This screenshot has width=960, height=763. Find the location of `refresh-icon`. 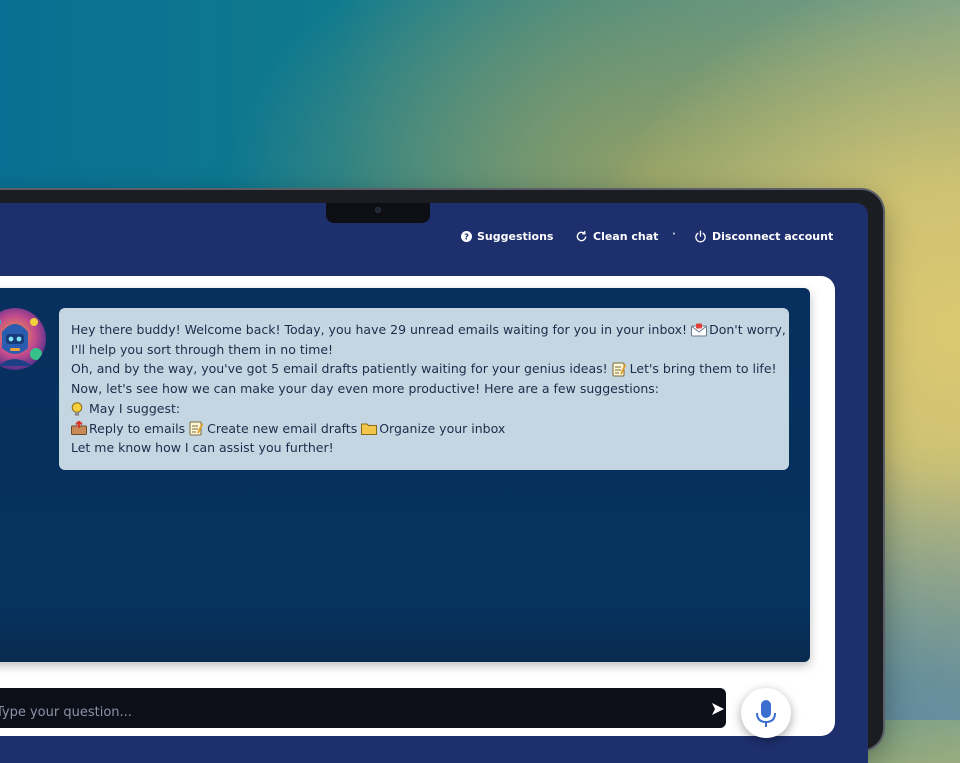

refresh-icon is located at coordinates (581, 236).